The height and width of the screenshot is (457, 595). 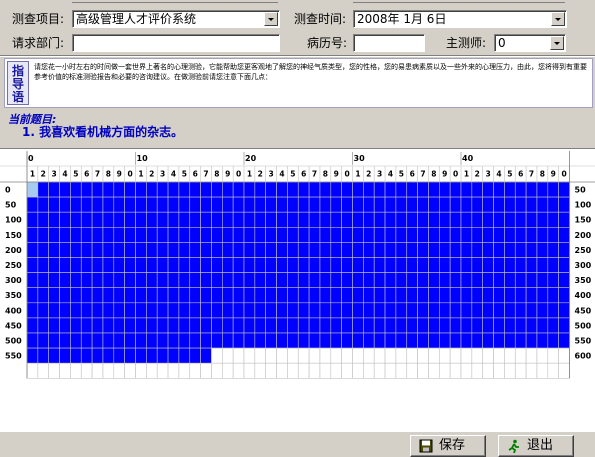 What do you see at coordinates (38, 43) in the screenshot?
I see `dept-label: 请求部门:` at bounding box center [38, 43].